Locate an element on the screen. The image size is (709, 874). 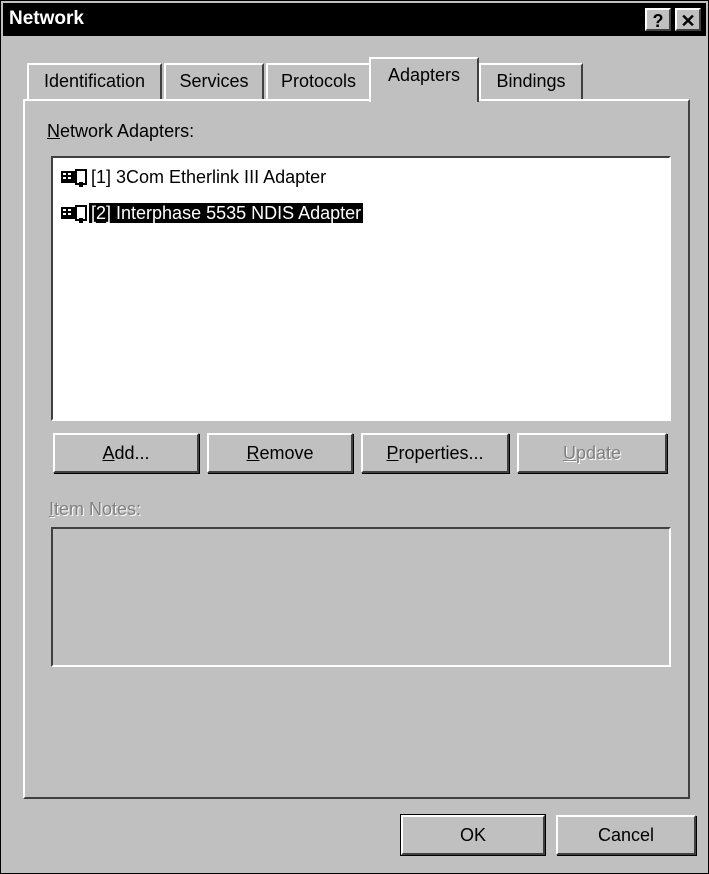
title-bar: Network ? ✕ is located at coordinates (354, 19).